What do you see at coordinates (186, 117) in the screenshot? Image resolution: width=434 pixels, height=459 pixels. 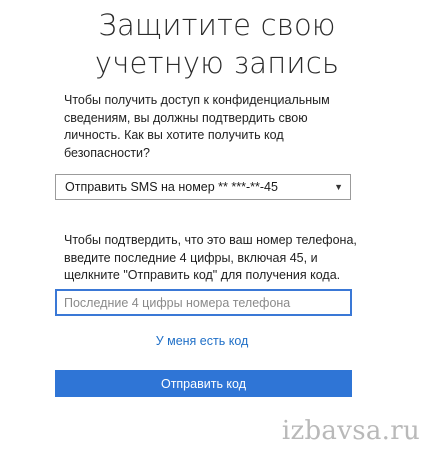 I see `intro-line-2: сведениям, вы должны подтвердить свою` at bounding box center [186, 117].